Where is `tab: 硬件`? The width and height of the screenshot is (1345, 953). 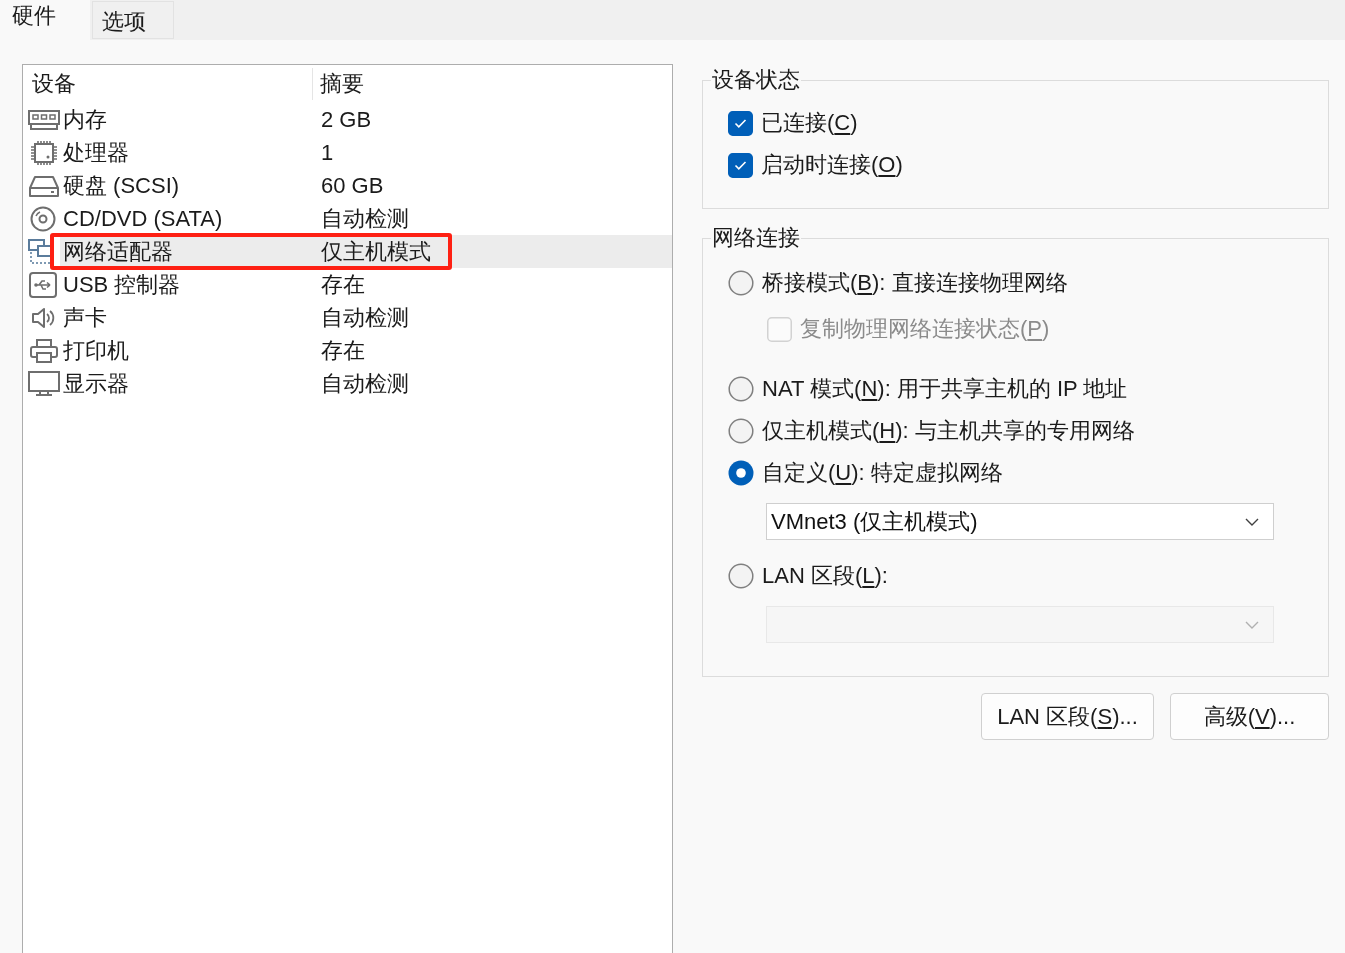
tab: 硬件 is located at coordinates (45, 20).